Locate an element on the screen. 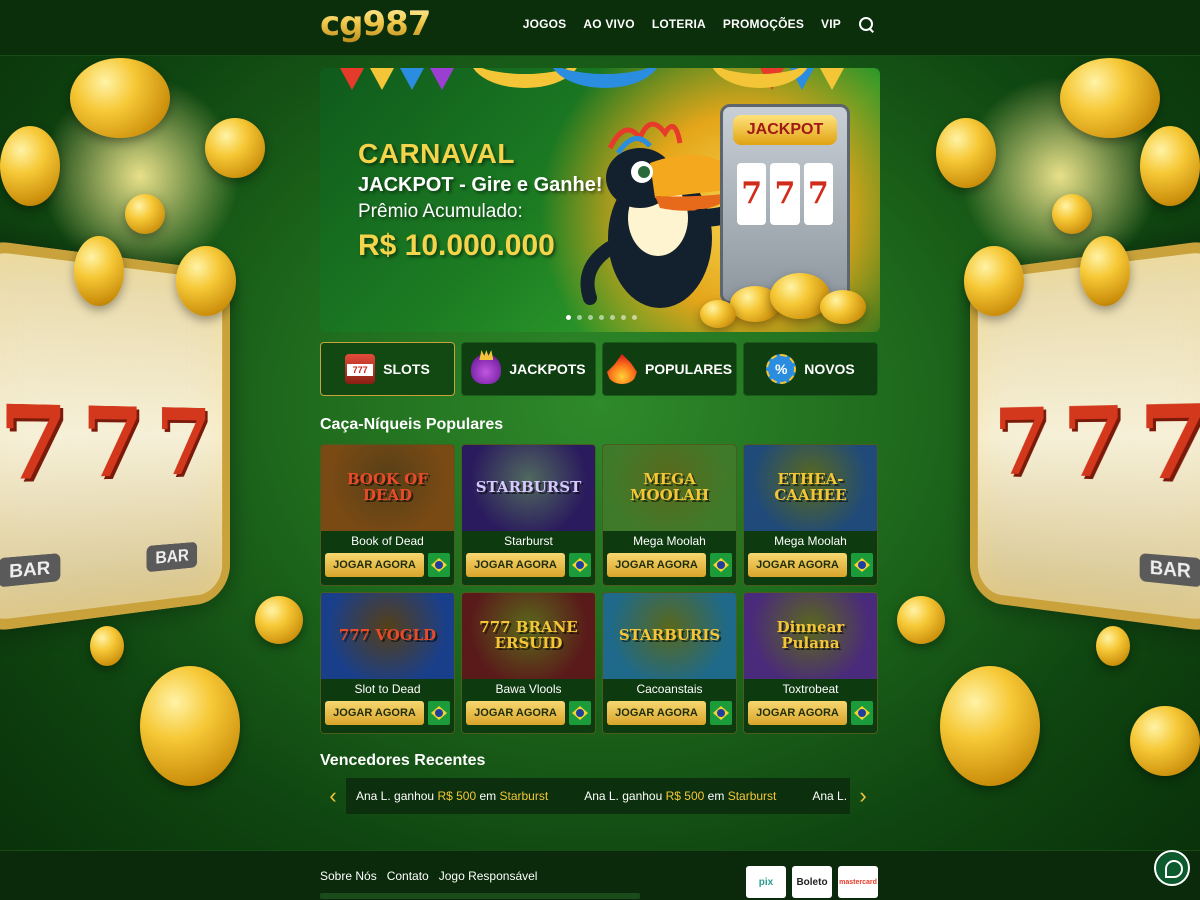  chevron-left-icon: ‹ is located at coordinates (333, 796).